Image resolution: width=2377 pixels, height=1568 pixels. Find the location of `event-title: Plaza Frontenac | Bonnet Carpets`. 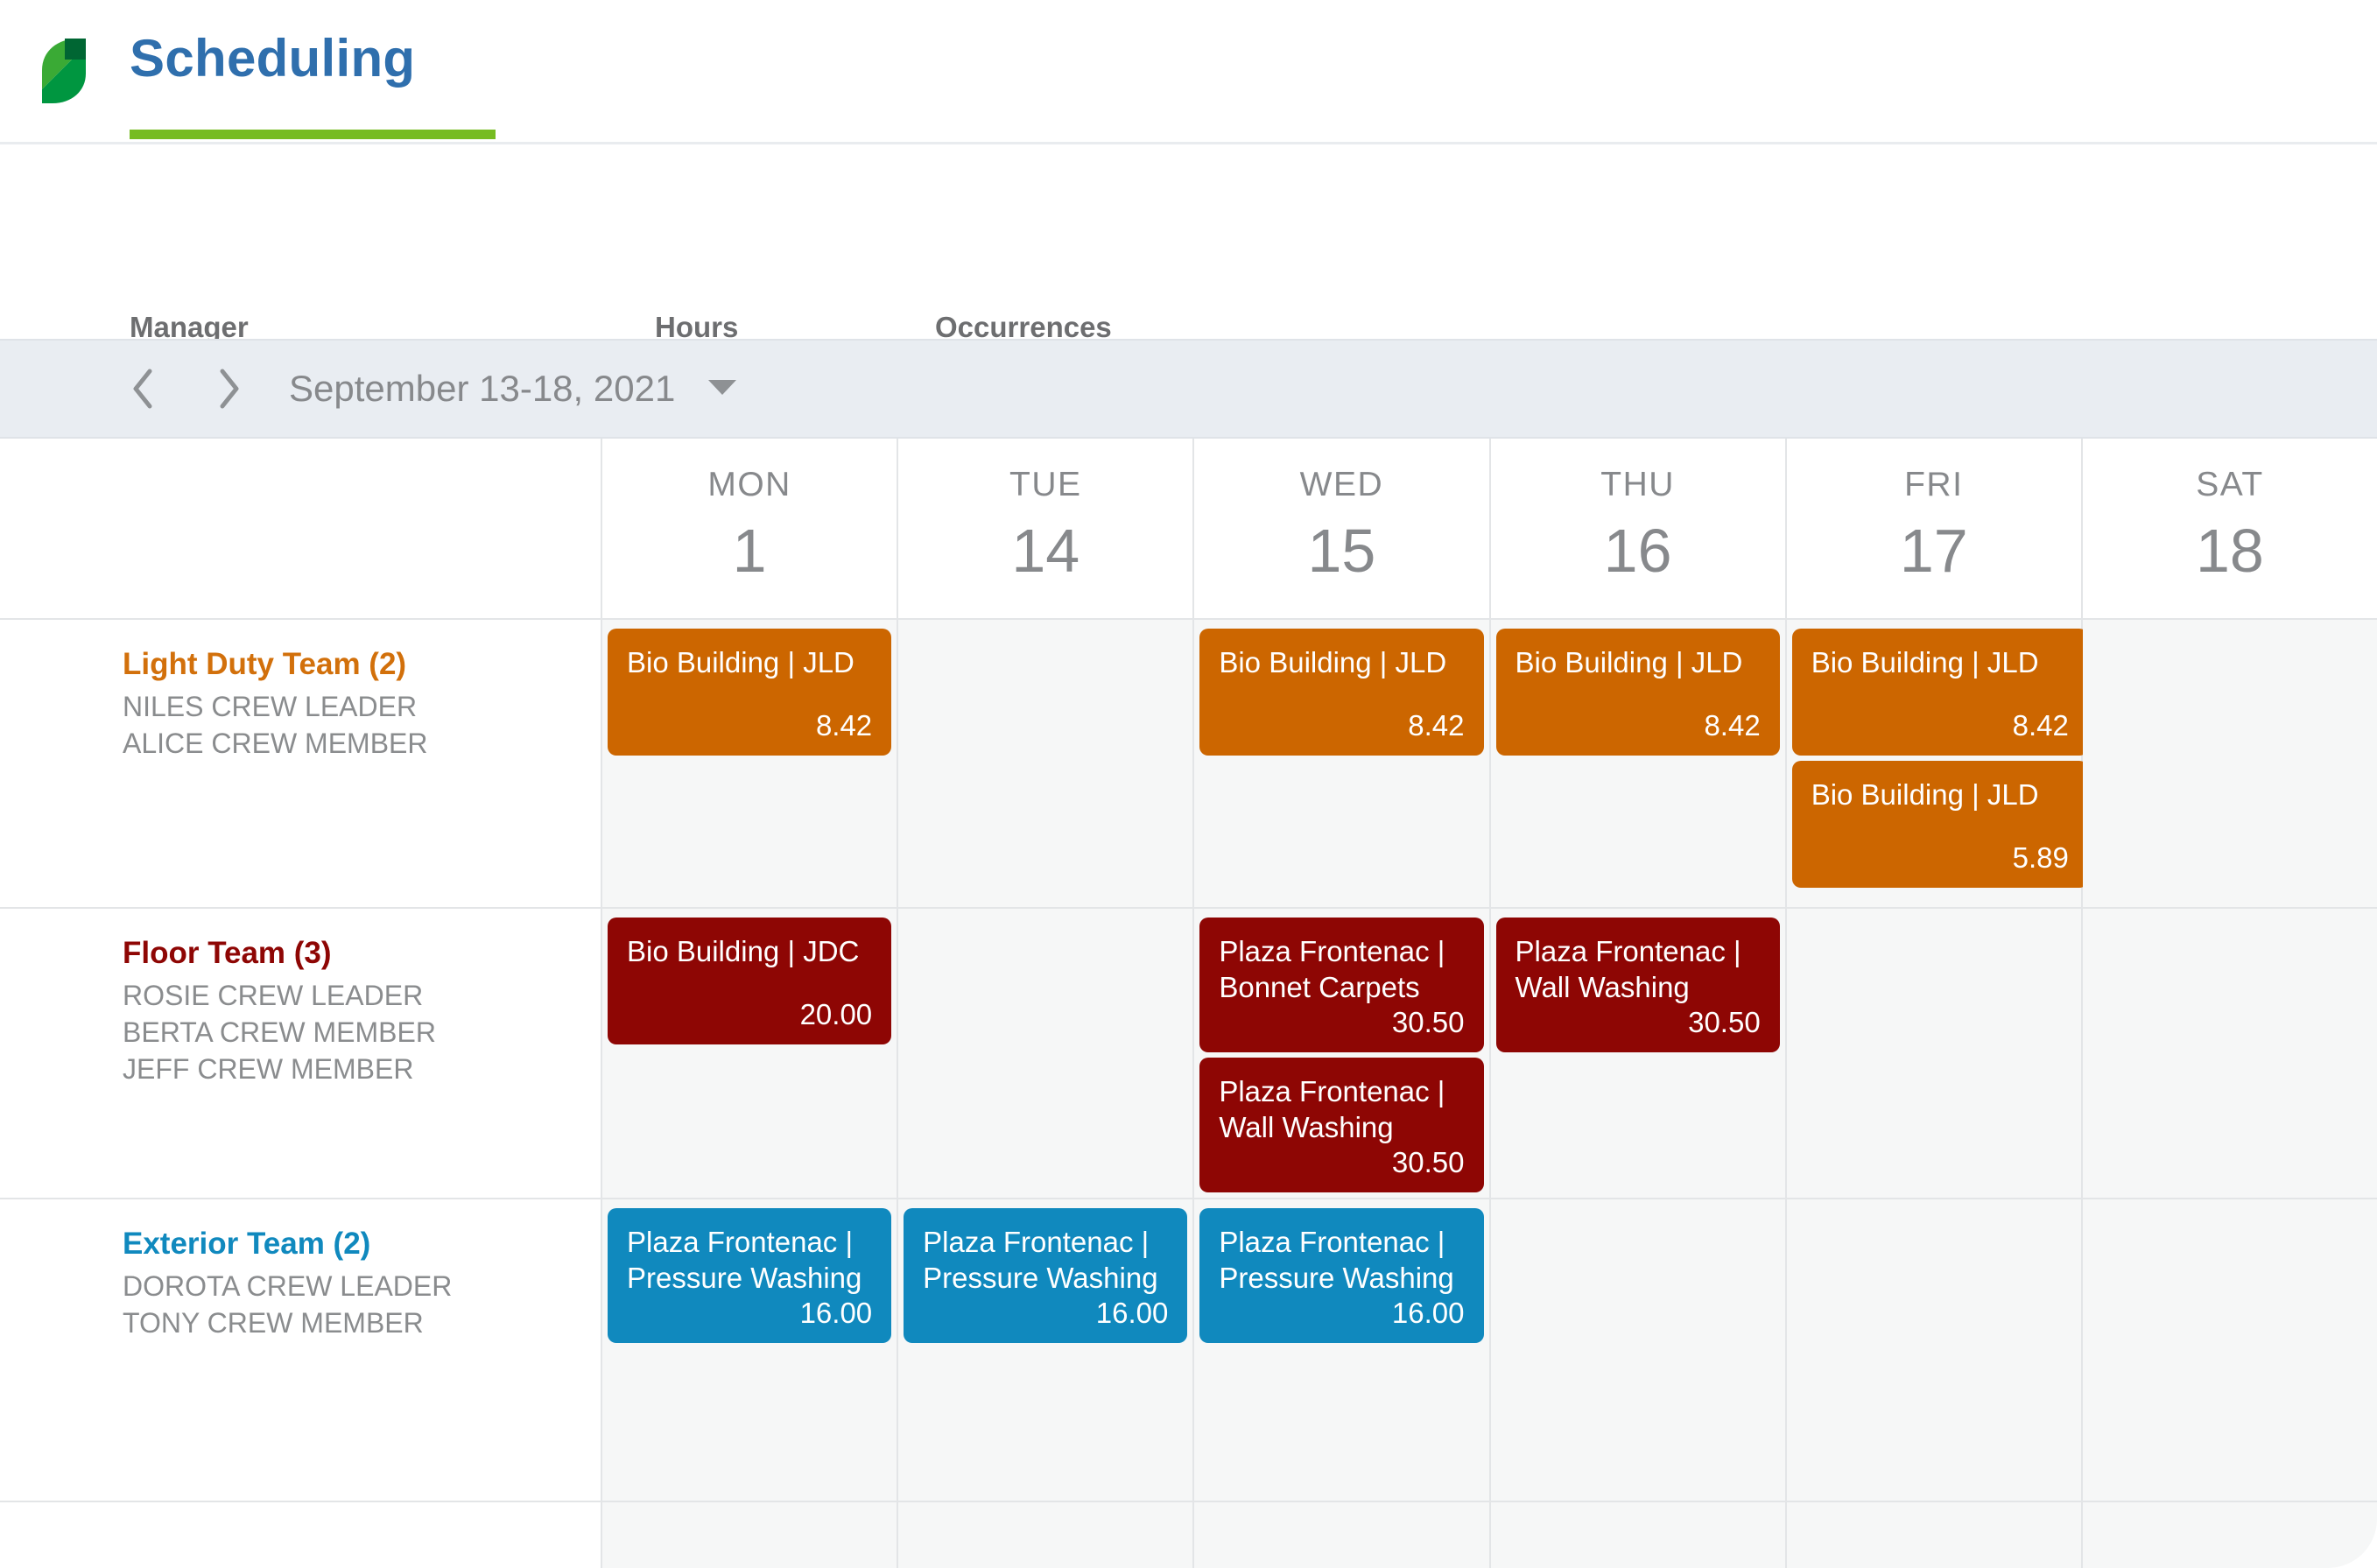

event-title: Plaza Frontenac | Bonnet Carpets is located at coordinates (1332, 969).